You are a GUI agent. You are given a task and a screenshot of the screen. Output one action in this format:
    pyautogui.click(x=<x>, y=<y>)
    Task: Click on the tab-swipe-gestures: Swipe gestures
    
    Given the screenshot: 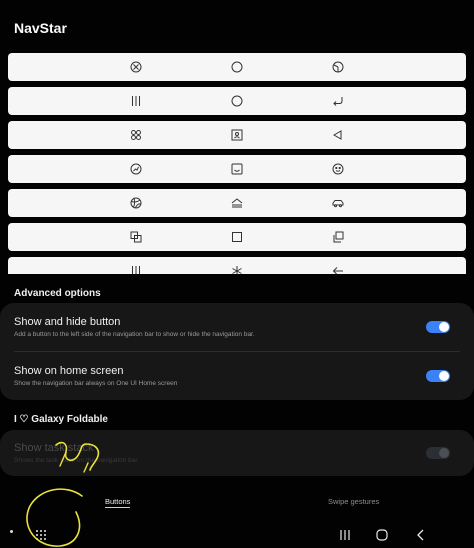 What is the action you would take?
    pyautogui.click(x=353, y=501)
    